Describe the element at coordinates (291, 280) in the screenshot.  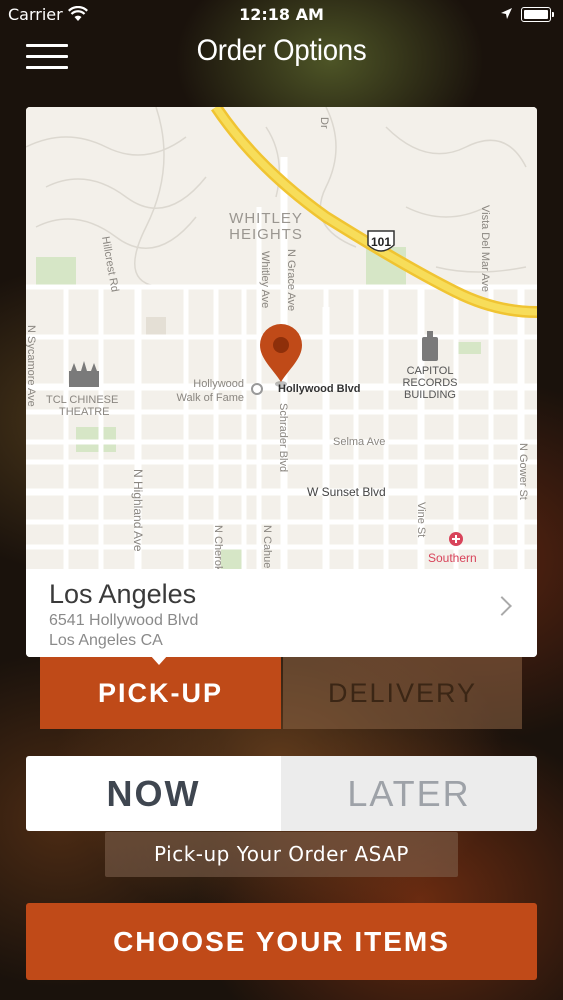
I see `map-label-grace-ave: N Grace Ave` at that location.